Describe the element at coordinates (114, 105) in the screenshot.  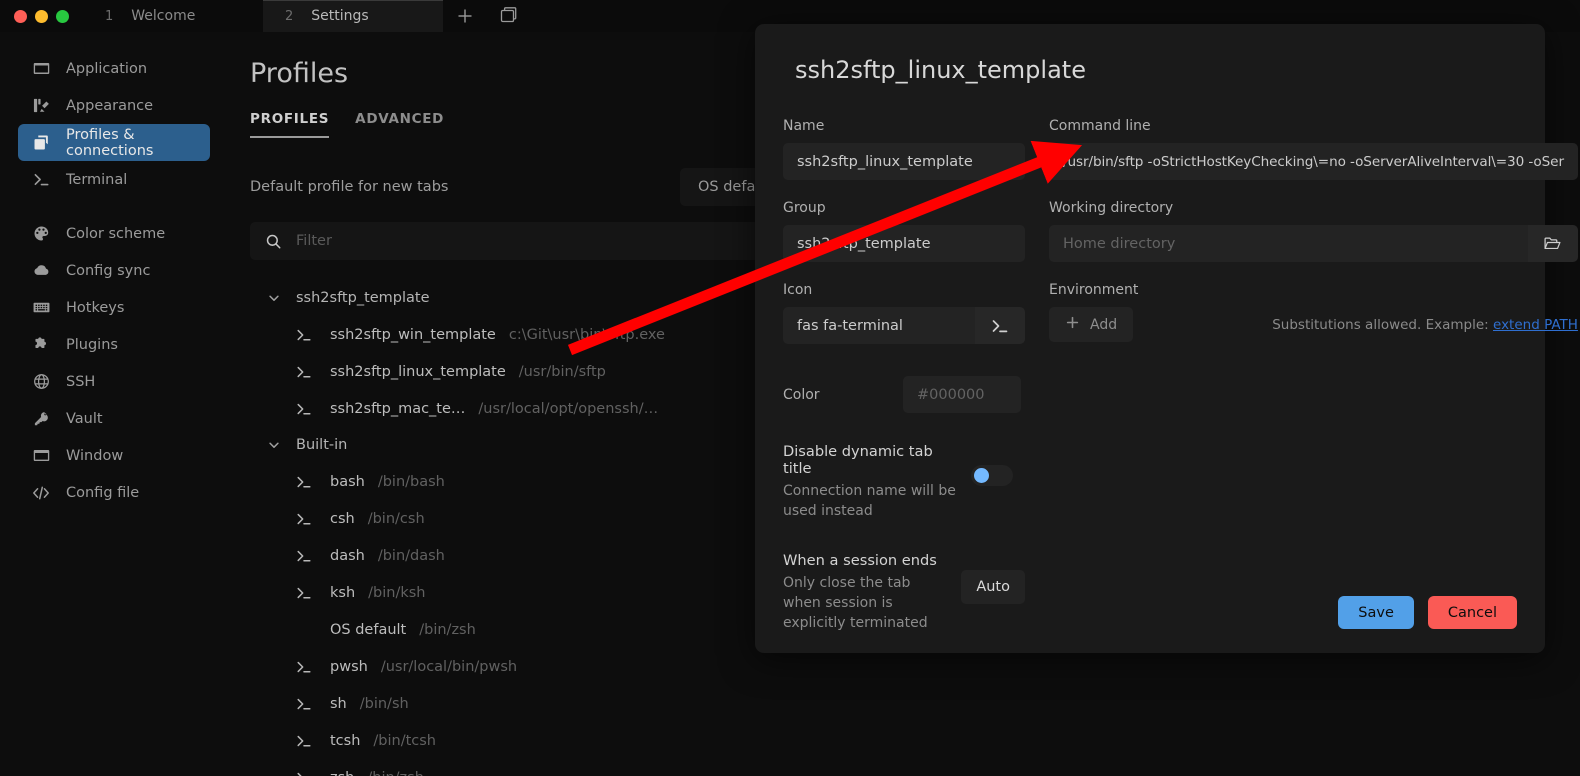
I see `sidebar-item-appearance: Appearance` at that location.